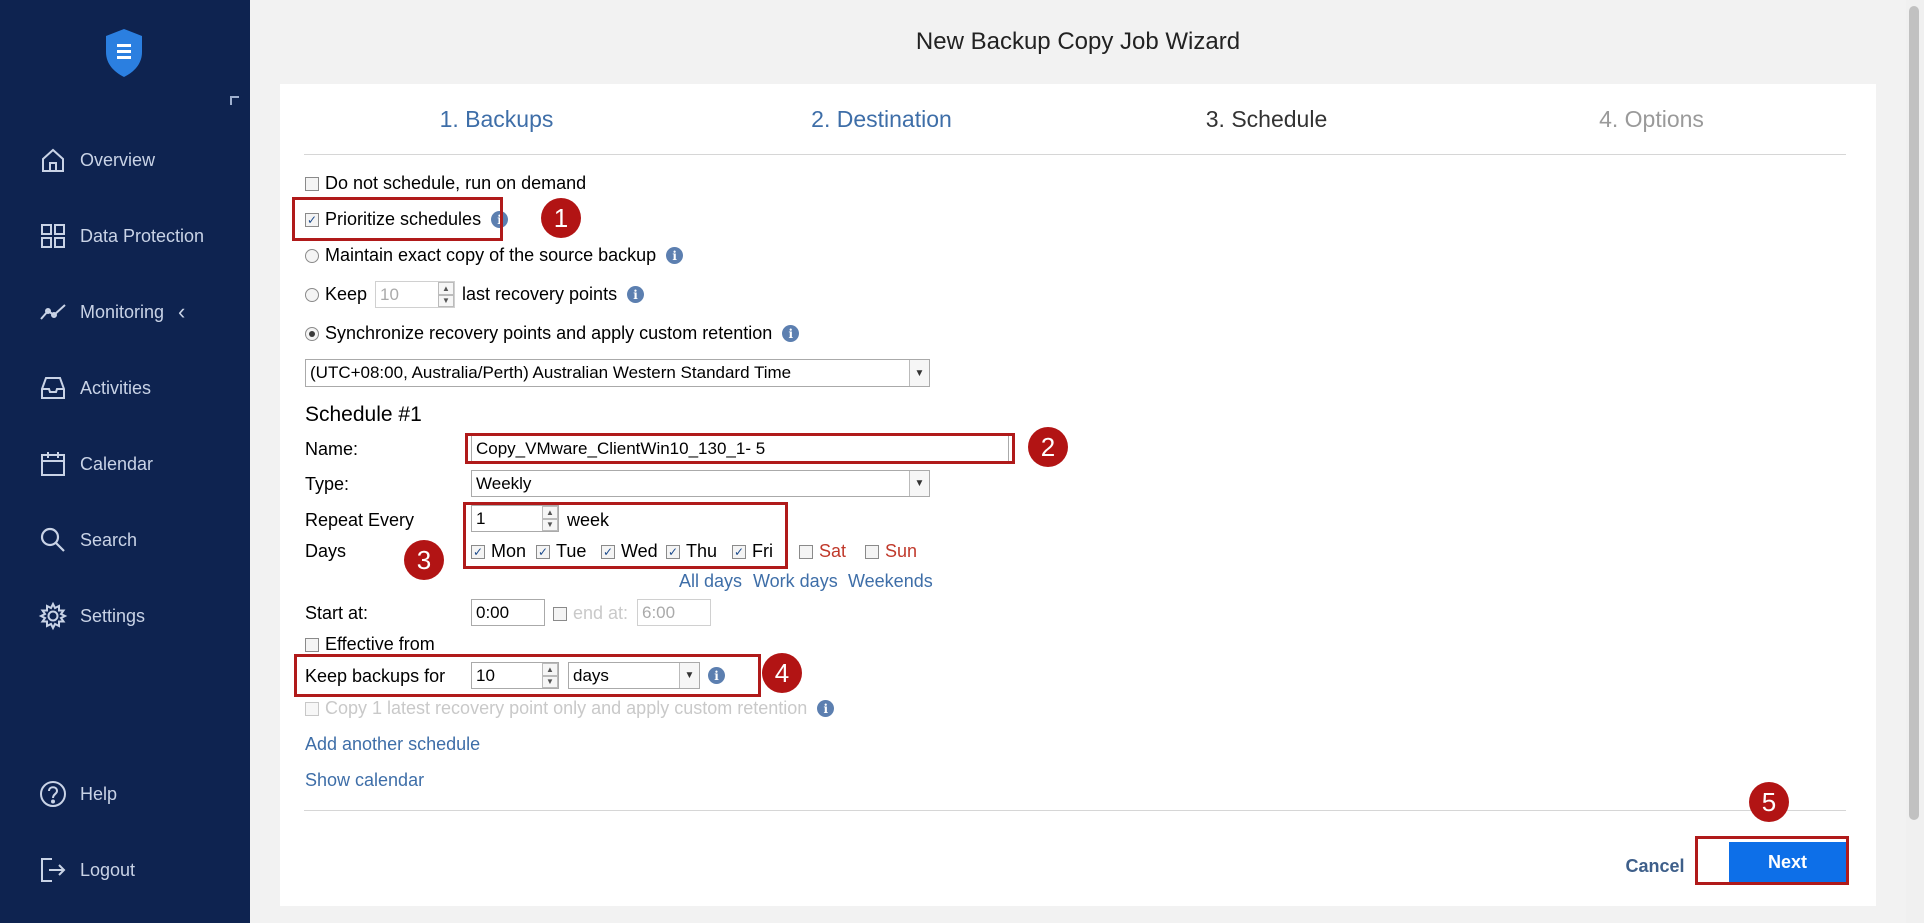 The image size is (1924, 923). What do you see at coordinates (795, 581) in the screenshot?
I see `work-days-link: Work days` at bounding box center [795, 581].